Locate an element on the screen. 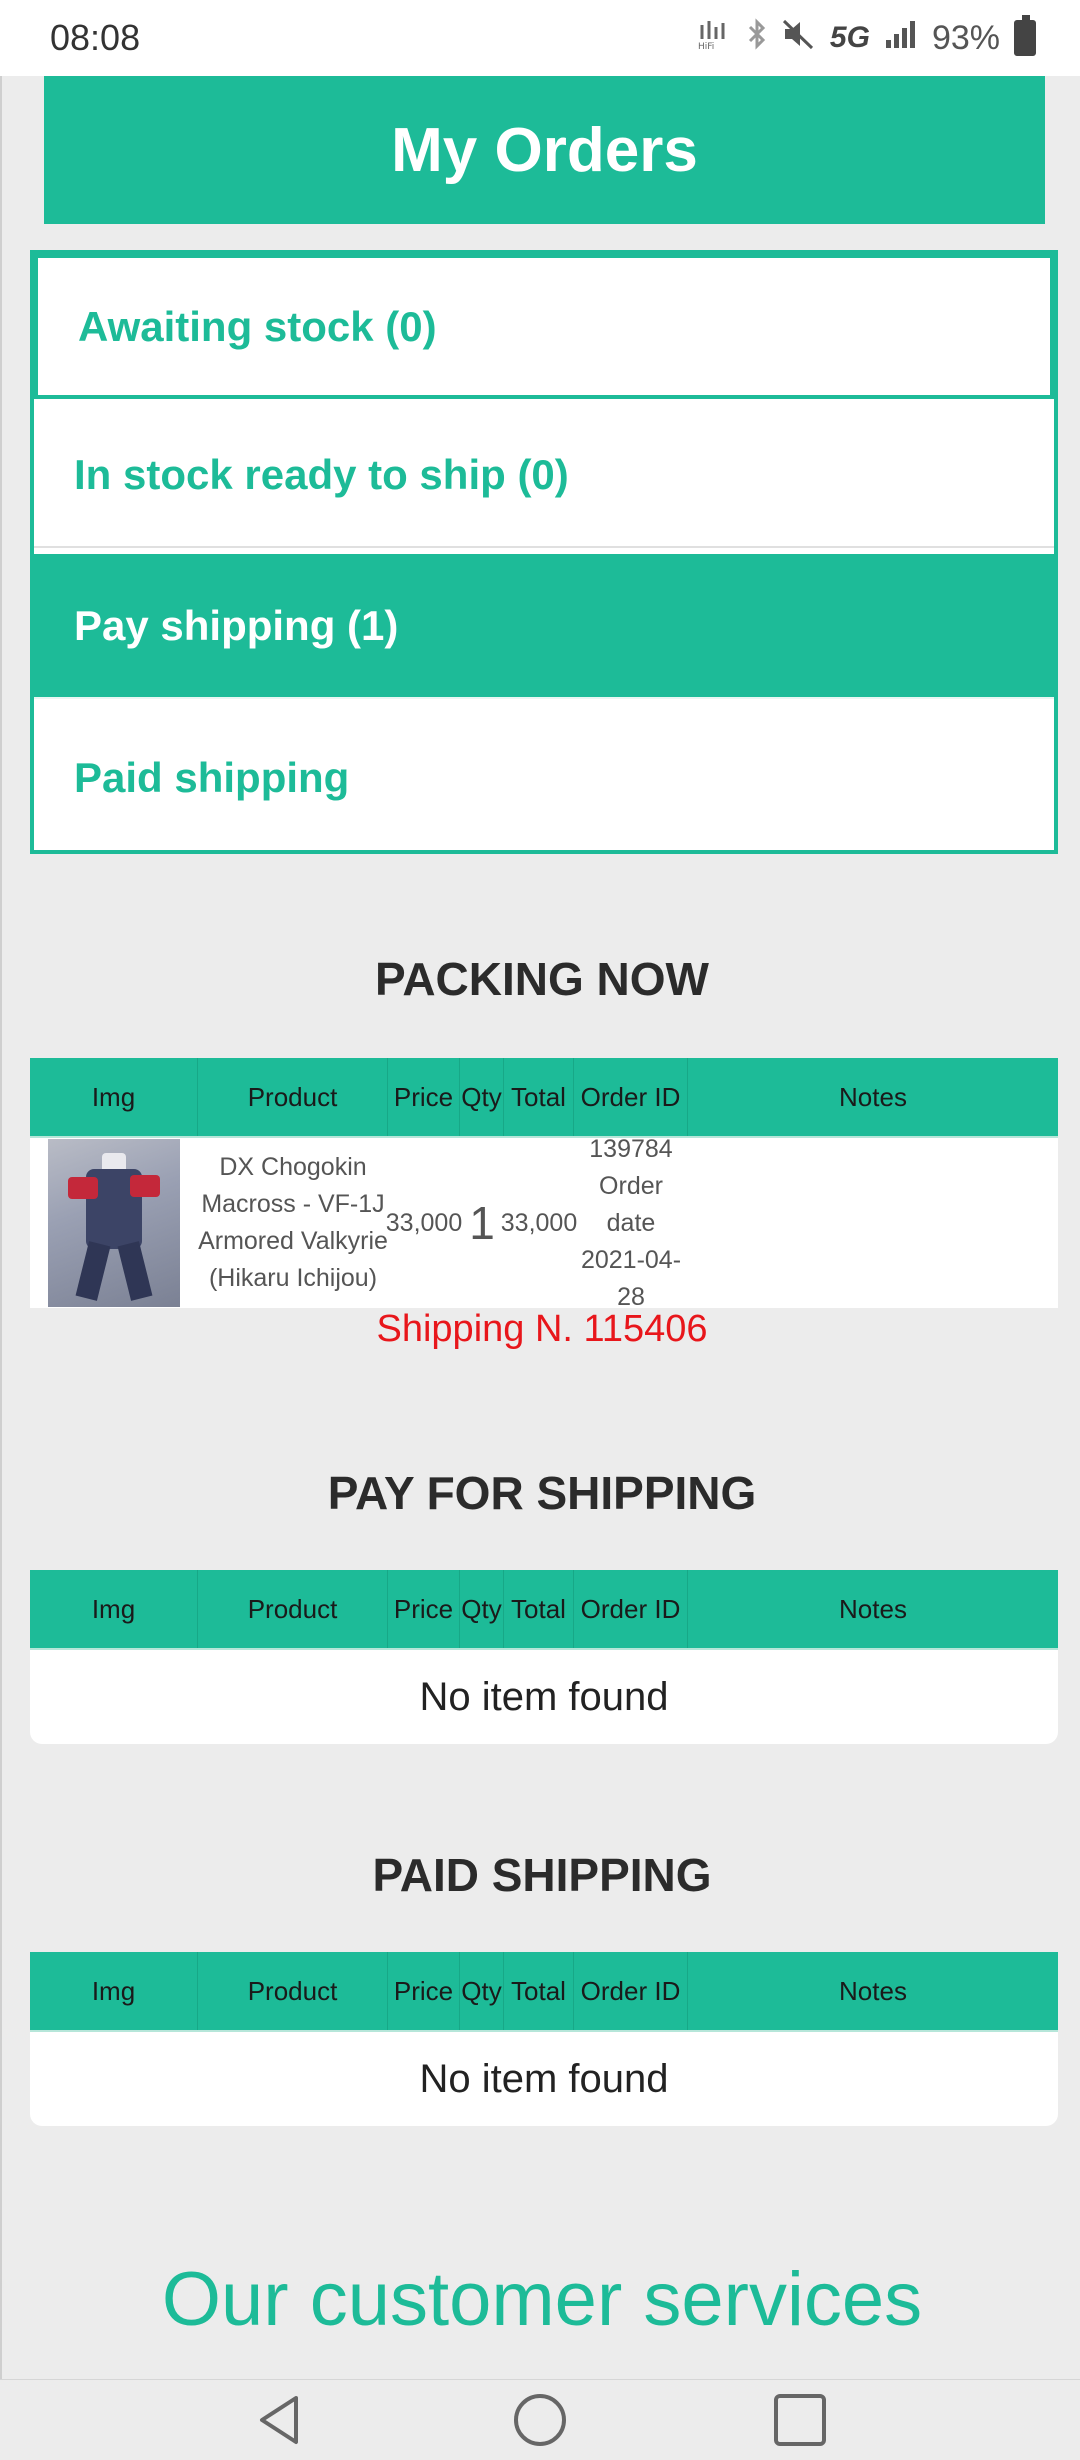 The width and height of the screenshot is (1080, 2460). pay-for-shipping-title: PAY FOR SHIPPING is located at coordinates (542, 1493).